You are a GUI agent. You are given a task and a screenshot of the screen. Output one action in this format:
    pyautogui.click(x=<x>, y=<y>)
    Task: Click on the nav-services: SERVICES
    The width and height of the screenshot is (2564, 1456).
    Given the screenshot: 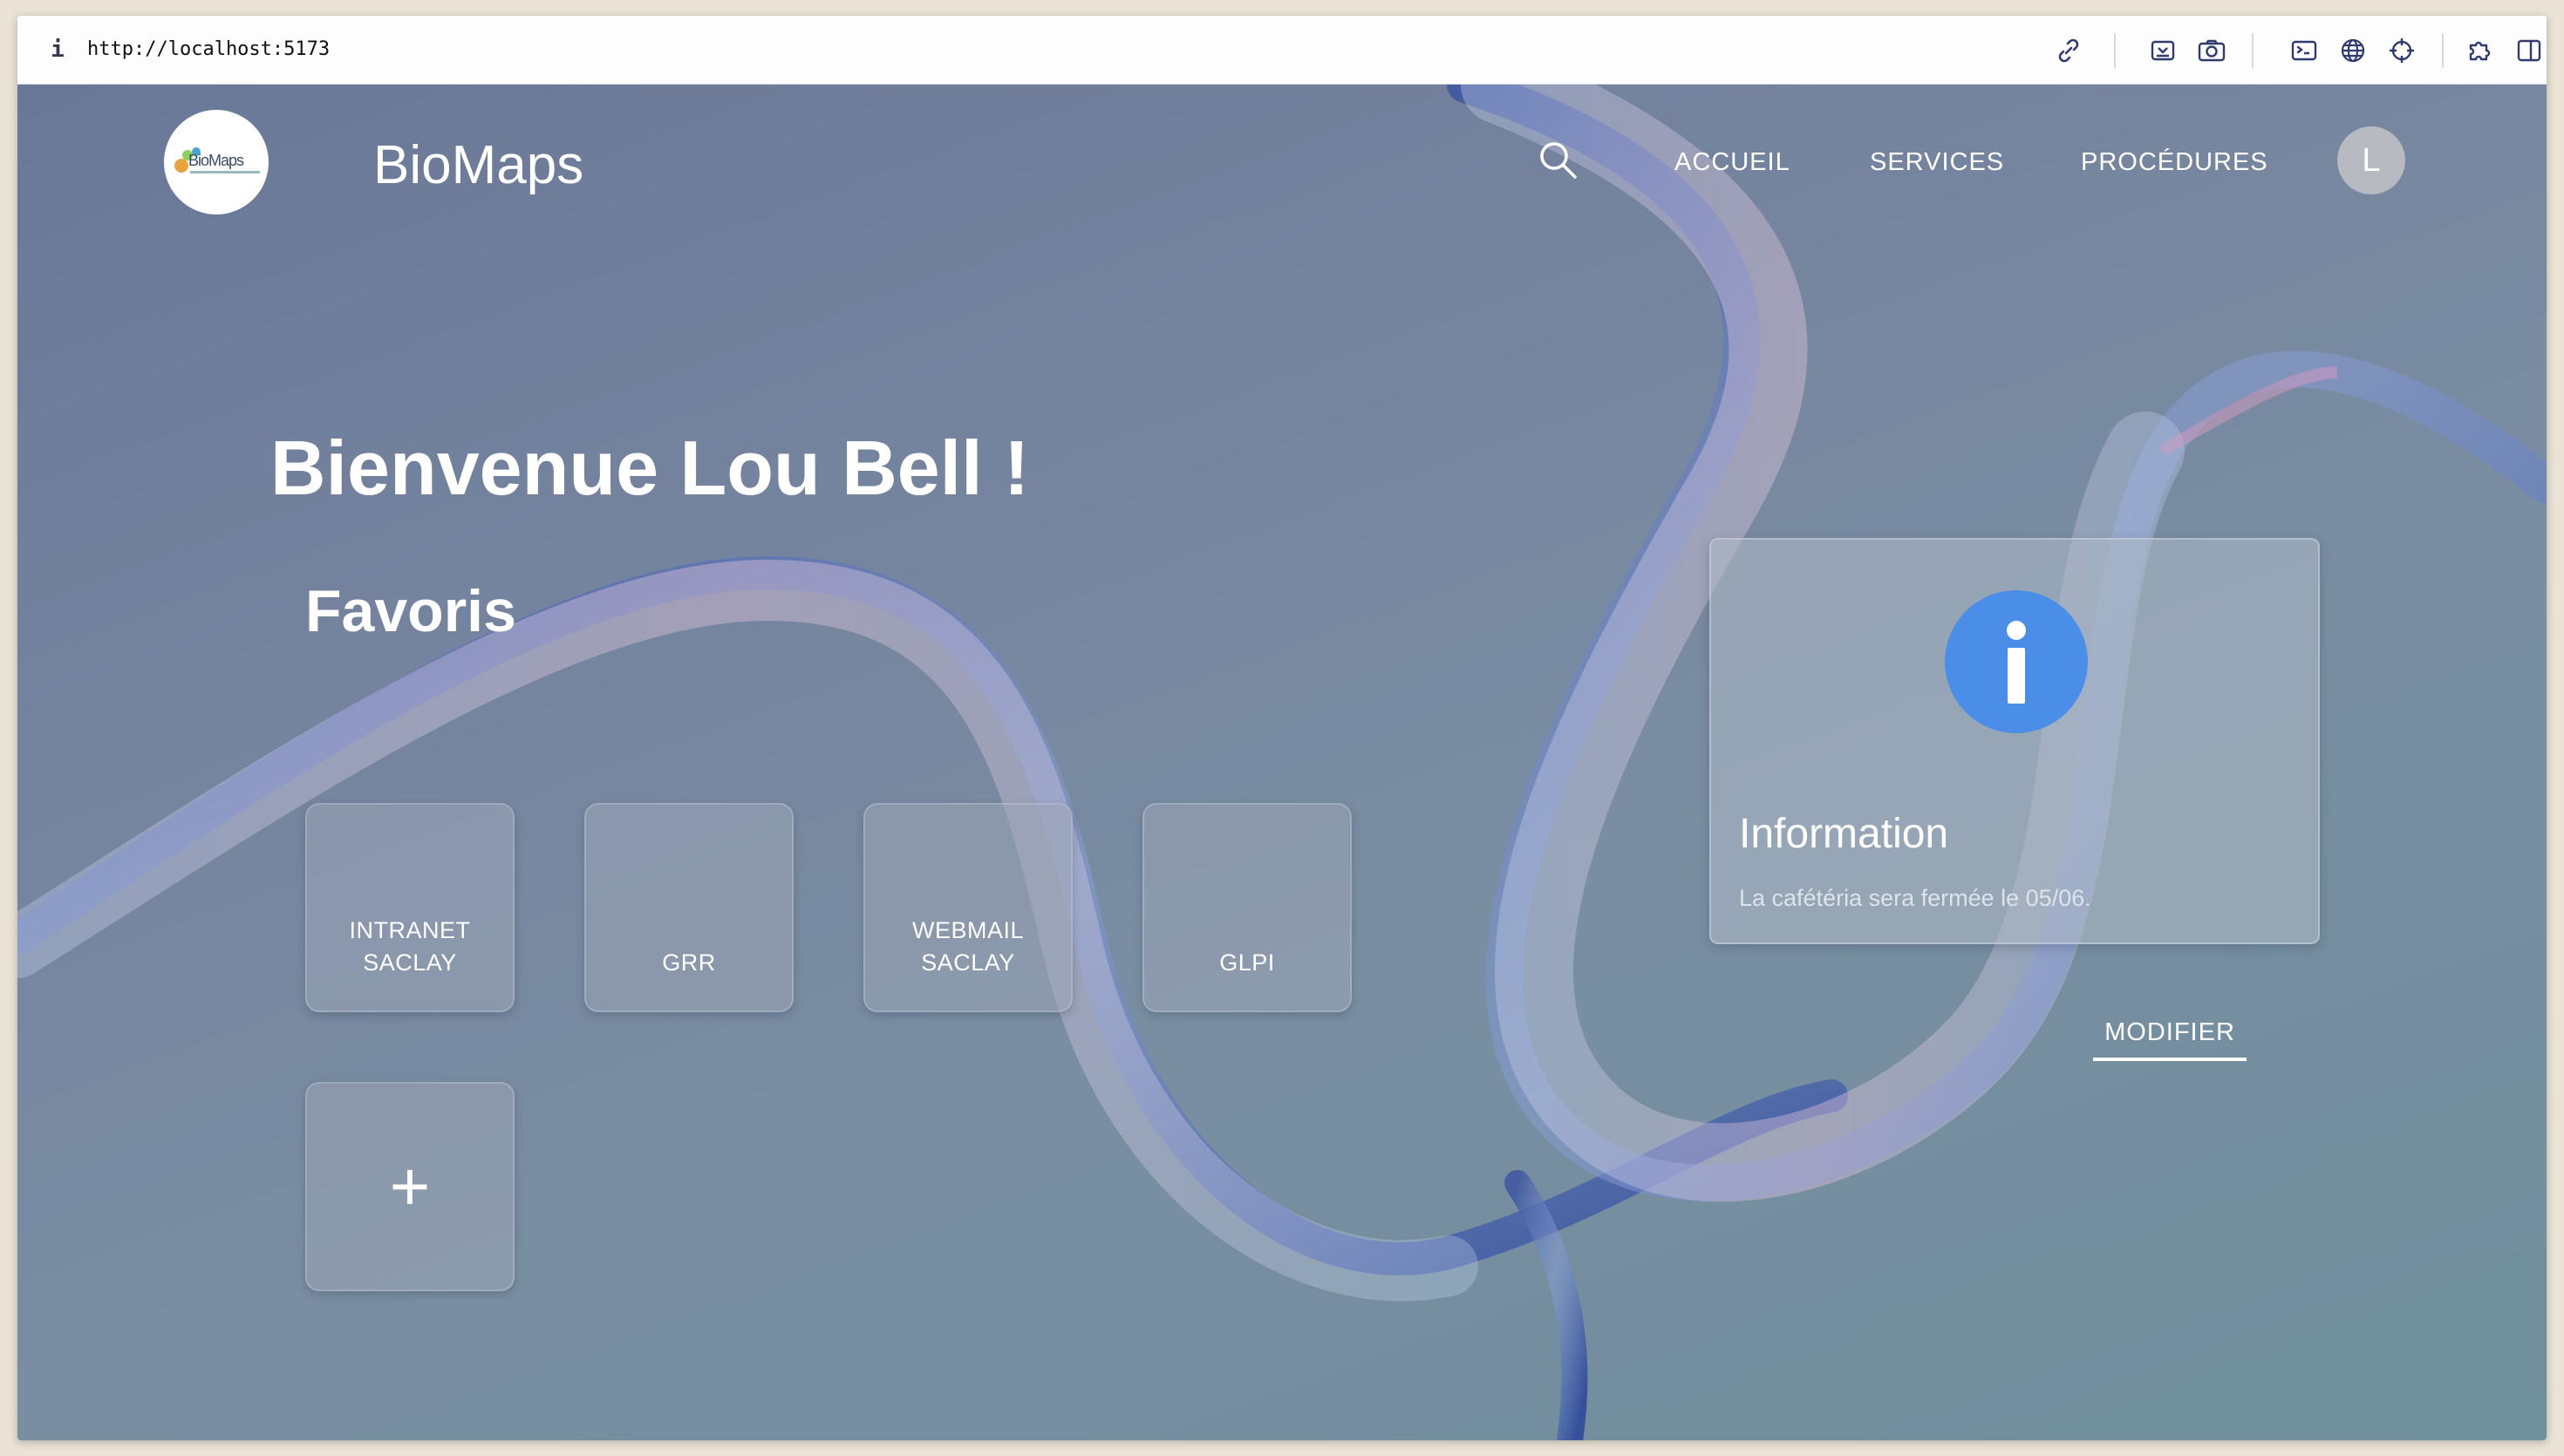 What is the action you would take?
    pyautogui.click(x=1937, y=162)
    